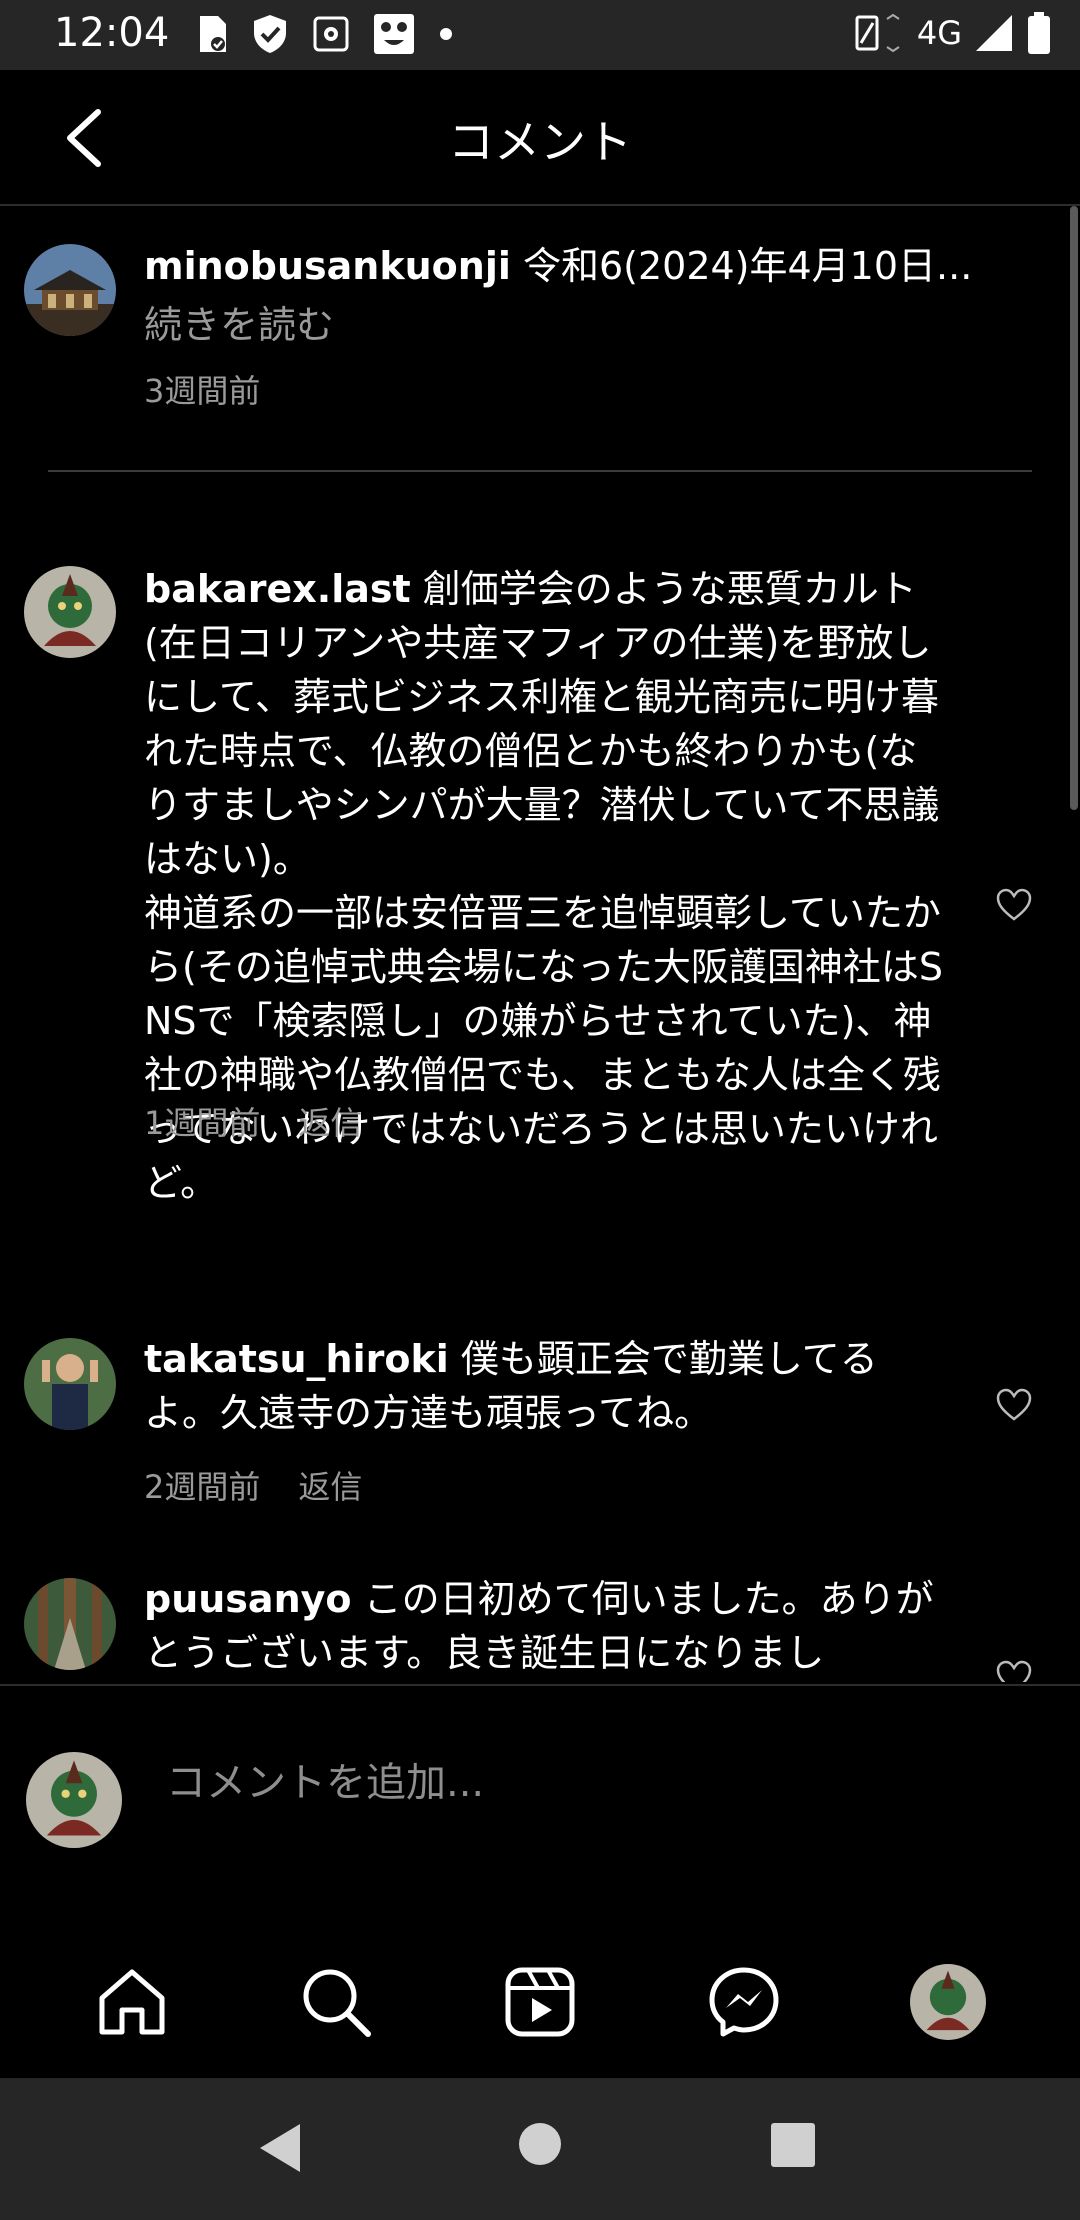 The height and width of the screenshot is (2220, 1080). Describe the element at coordinates (939, 33) in the screenshot. I see `network-type: 4G` at that location.